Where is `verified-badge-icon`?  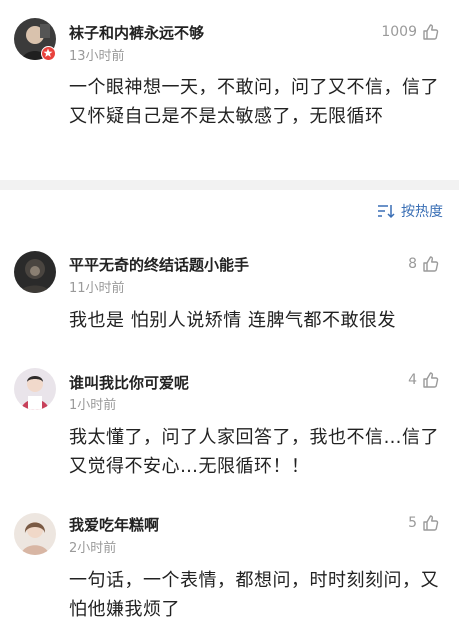 verified-badge-icon is located at coordinates (48, 53).